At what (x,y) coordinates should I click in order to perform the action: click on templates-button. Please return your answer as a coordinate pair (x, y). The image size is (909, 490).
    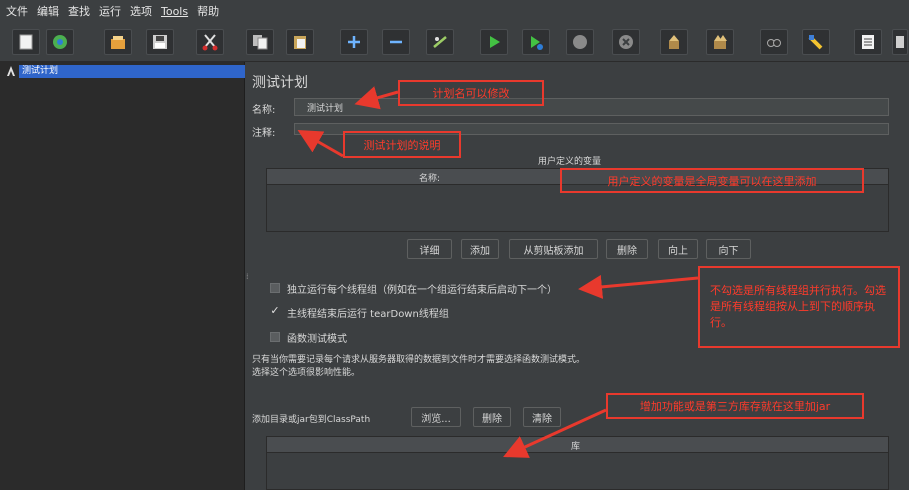
    Looking at the image, I should click on (60, 42).